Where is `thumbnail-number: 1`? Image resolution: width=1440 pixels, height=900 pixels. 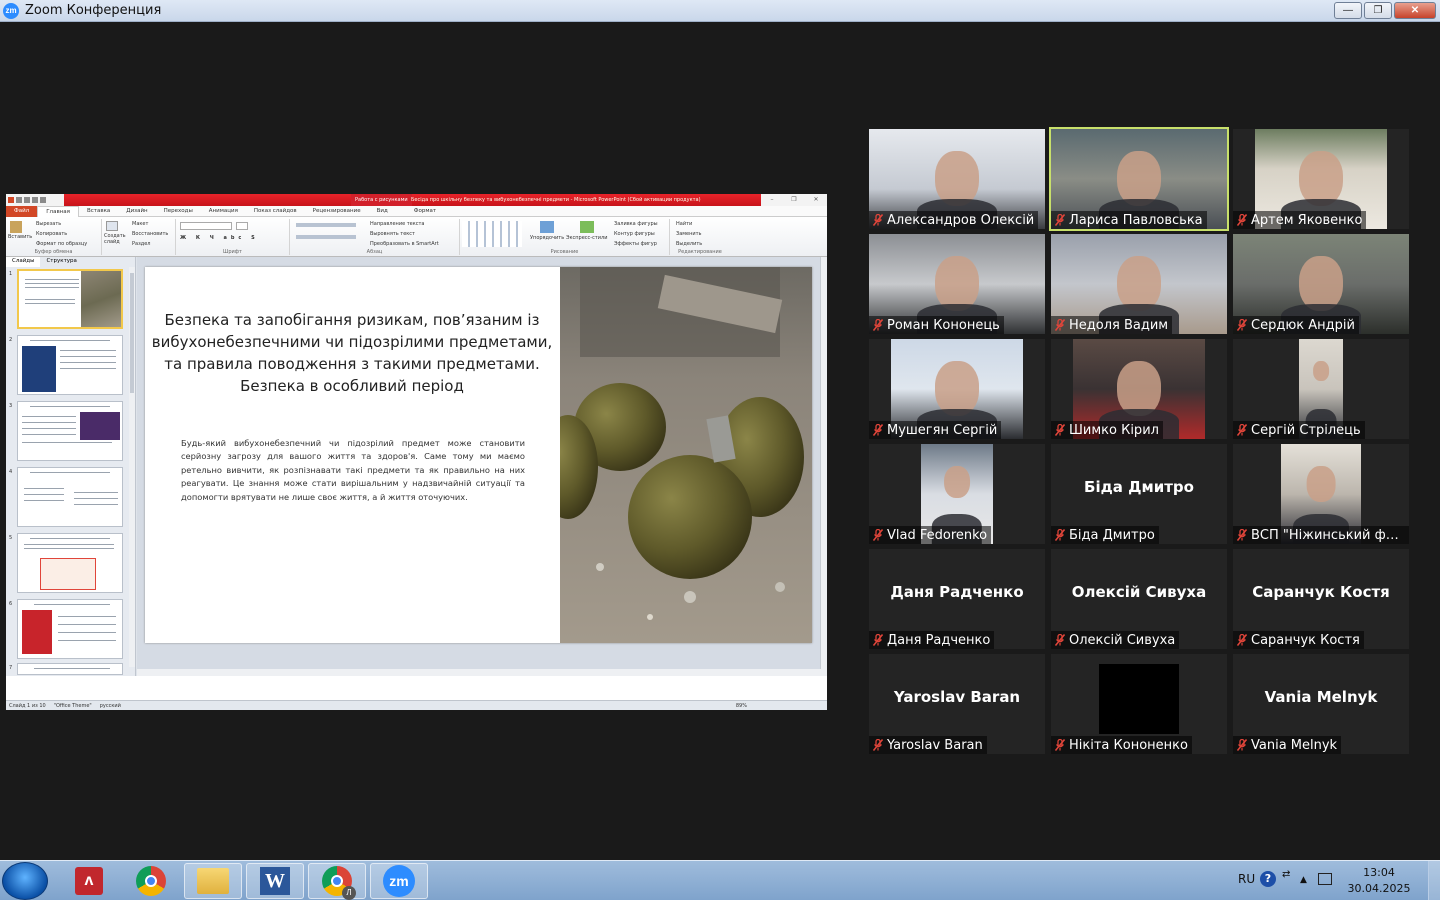 thumbnail-number: 1 is located at coordinates (11, 274).